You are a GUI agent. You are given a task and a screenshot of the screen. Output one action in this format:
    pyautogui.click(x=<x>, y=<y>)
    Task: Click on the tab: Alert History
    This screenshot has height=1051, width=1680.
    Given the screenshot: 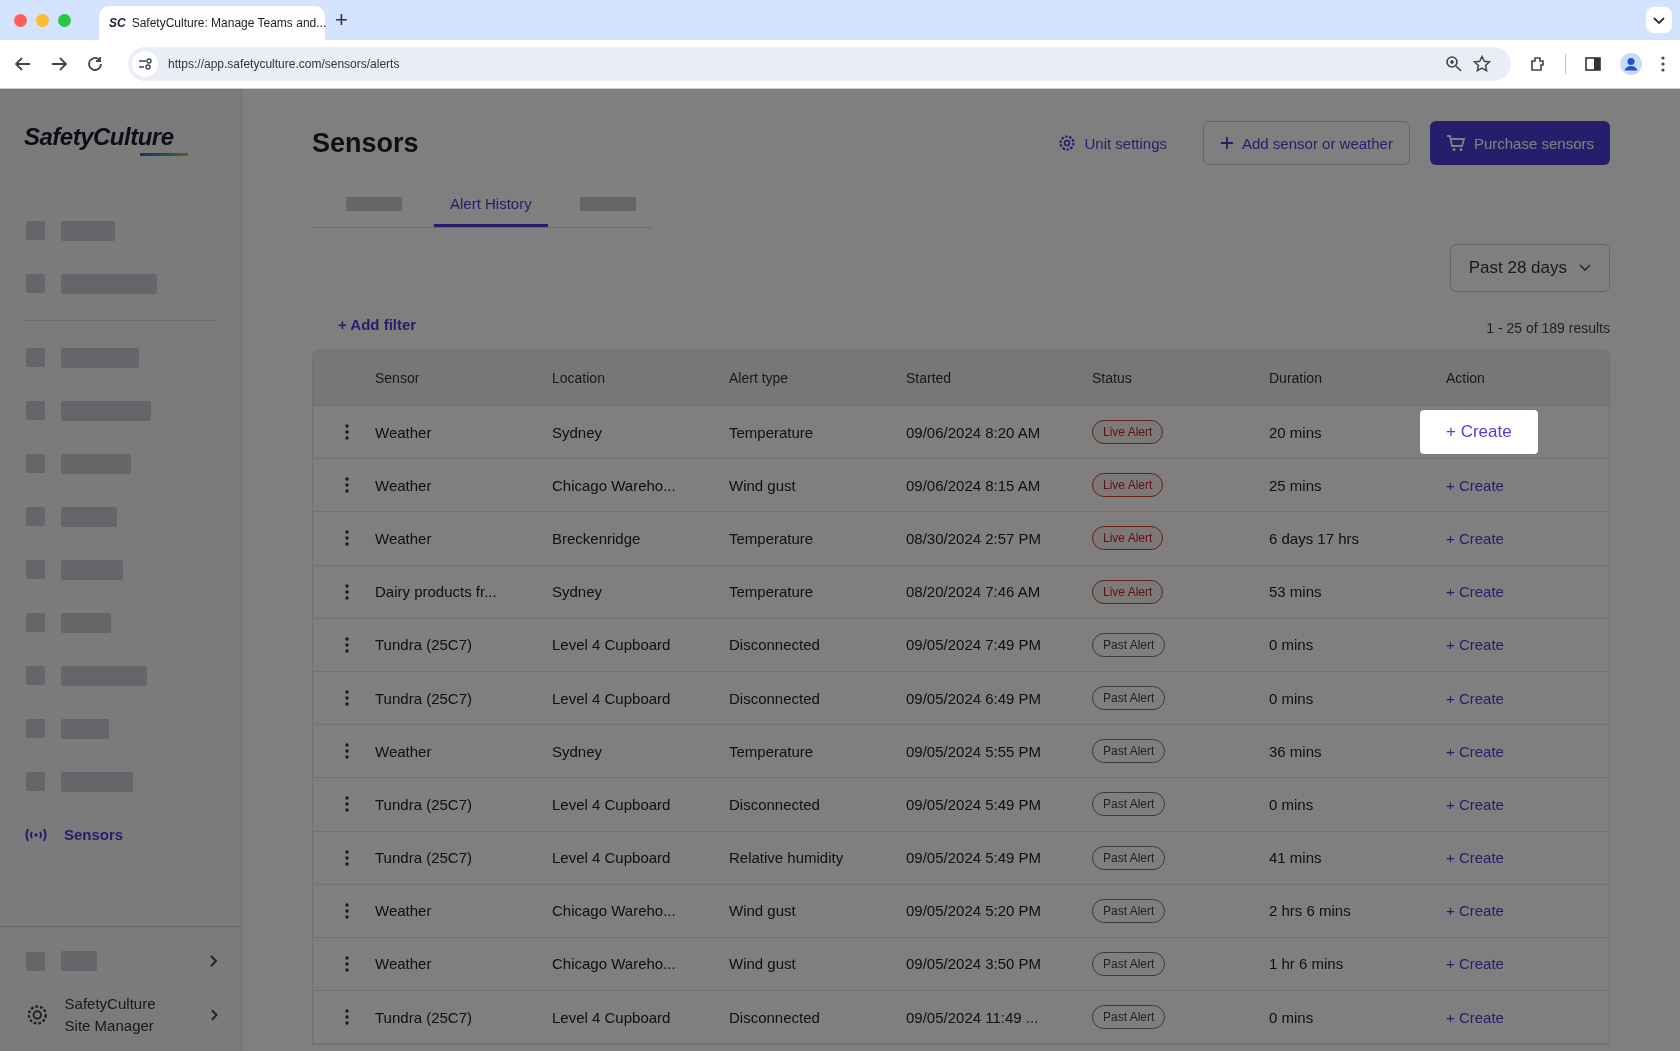 What is the action you would take?
    pyautogui.click(x=491, y=206)
    